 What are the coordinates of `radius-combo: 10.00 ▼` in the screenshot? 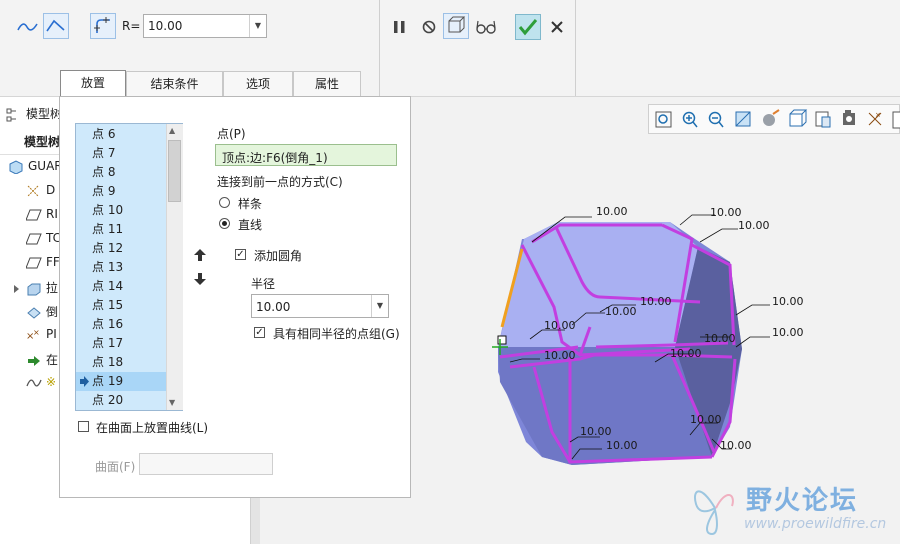 It's located at (205, 26).